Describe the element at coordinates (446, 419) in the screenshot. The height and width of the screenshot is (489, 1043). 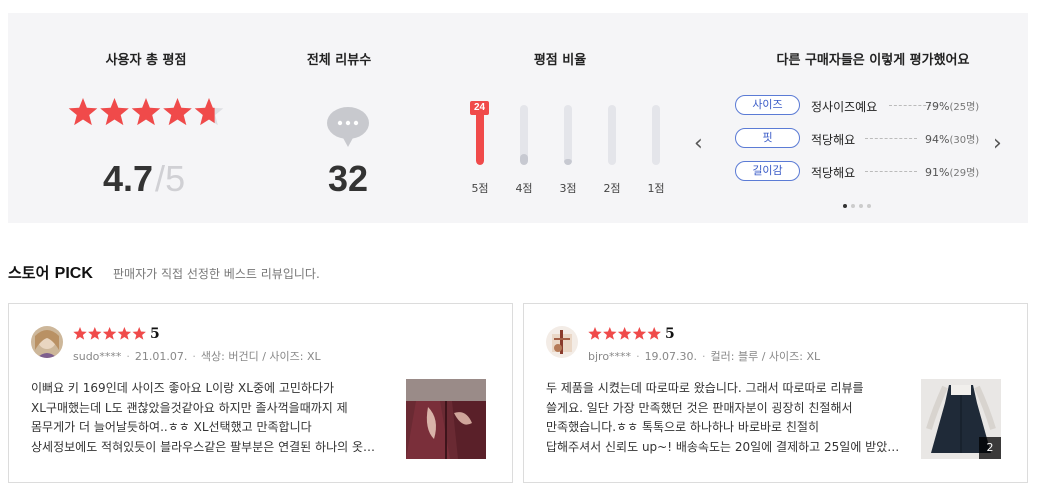
I see `review-photo` at that location.